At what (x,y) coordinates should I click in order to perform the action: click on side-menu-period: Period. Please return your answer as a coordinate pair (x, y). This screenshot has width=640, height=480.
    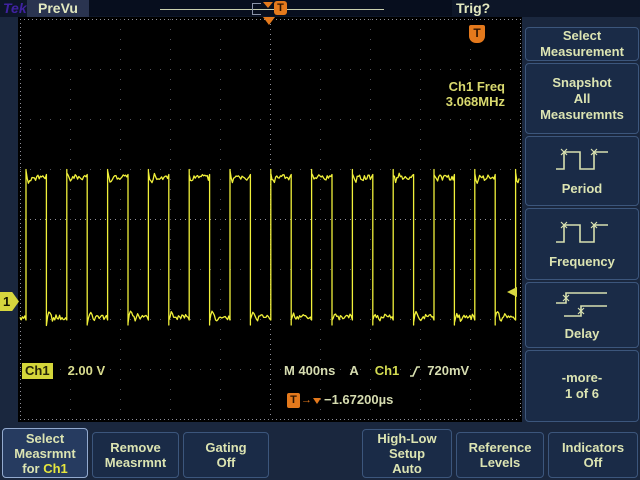
    Looking at the image, I should click on (582, 171).